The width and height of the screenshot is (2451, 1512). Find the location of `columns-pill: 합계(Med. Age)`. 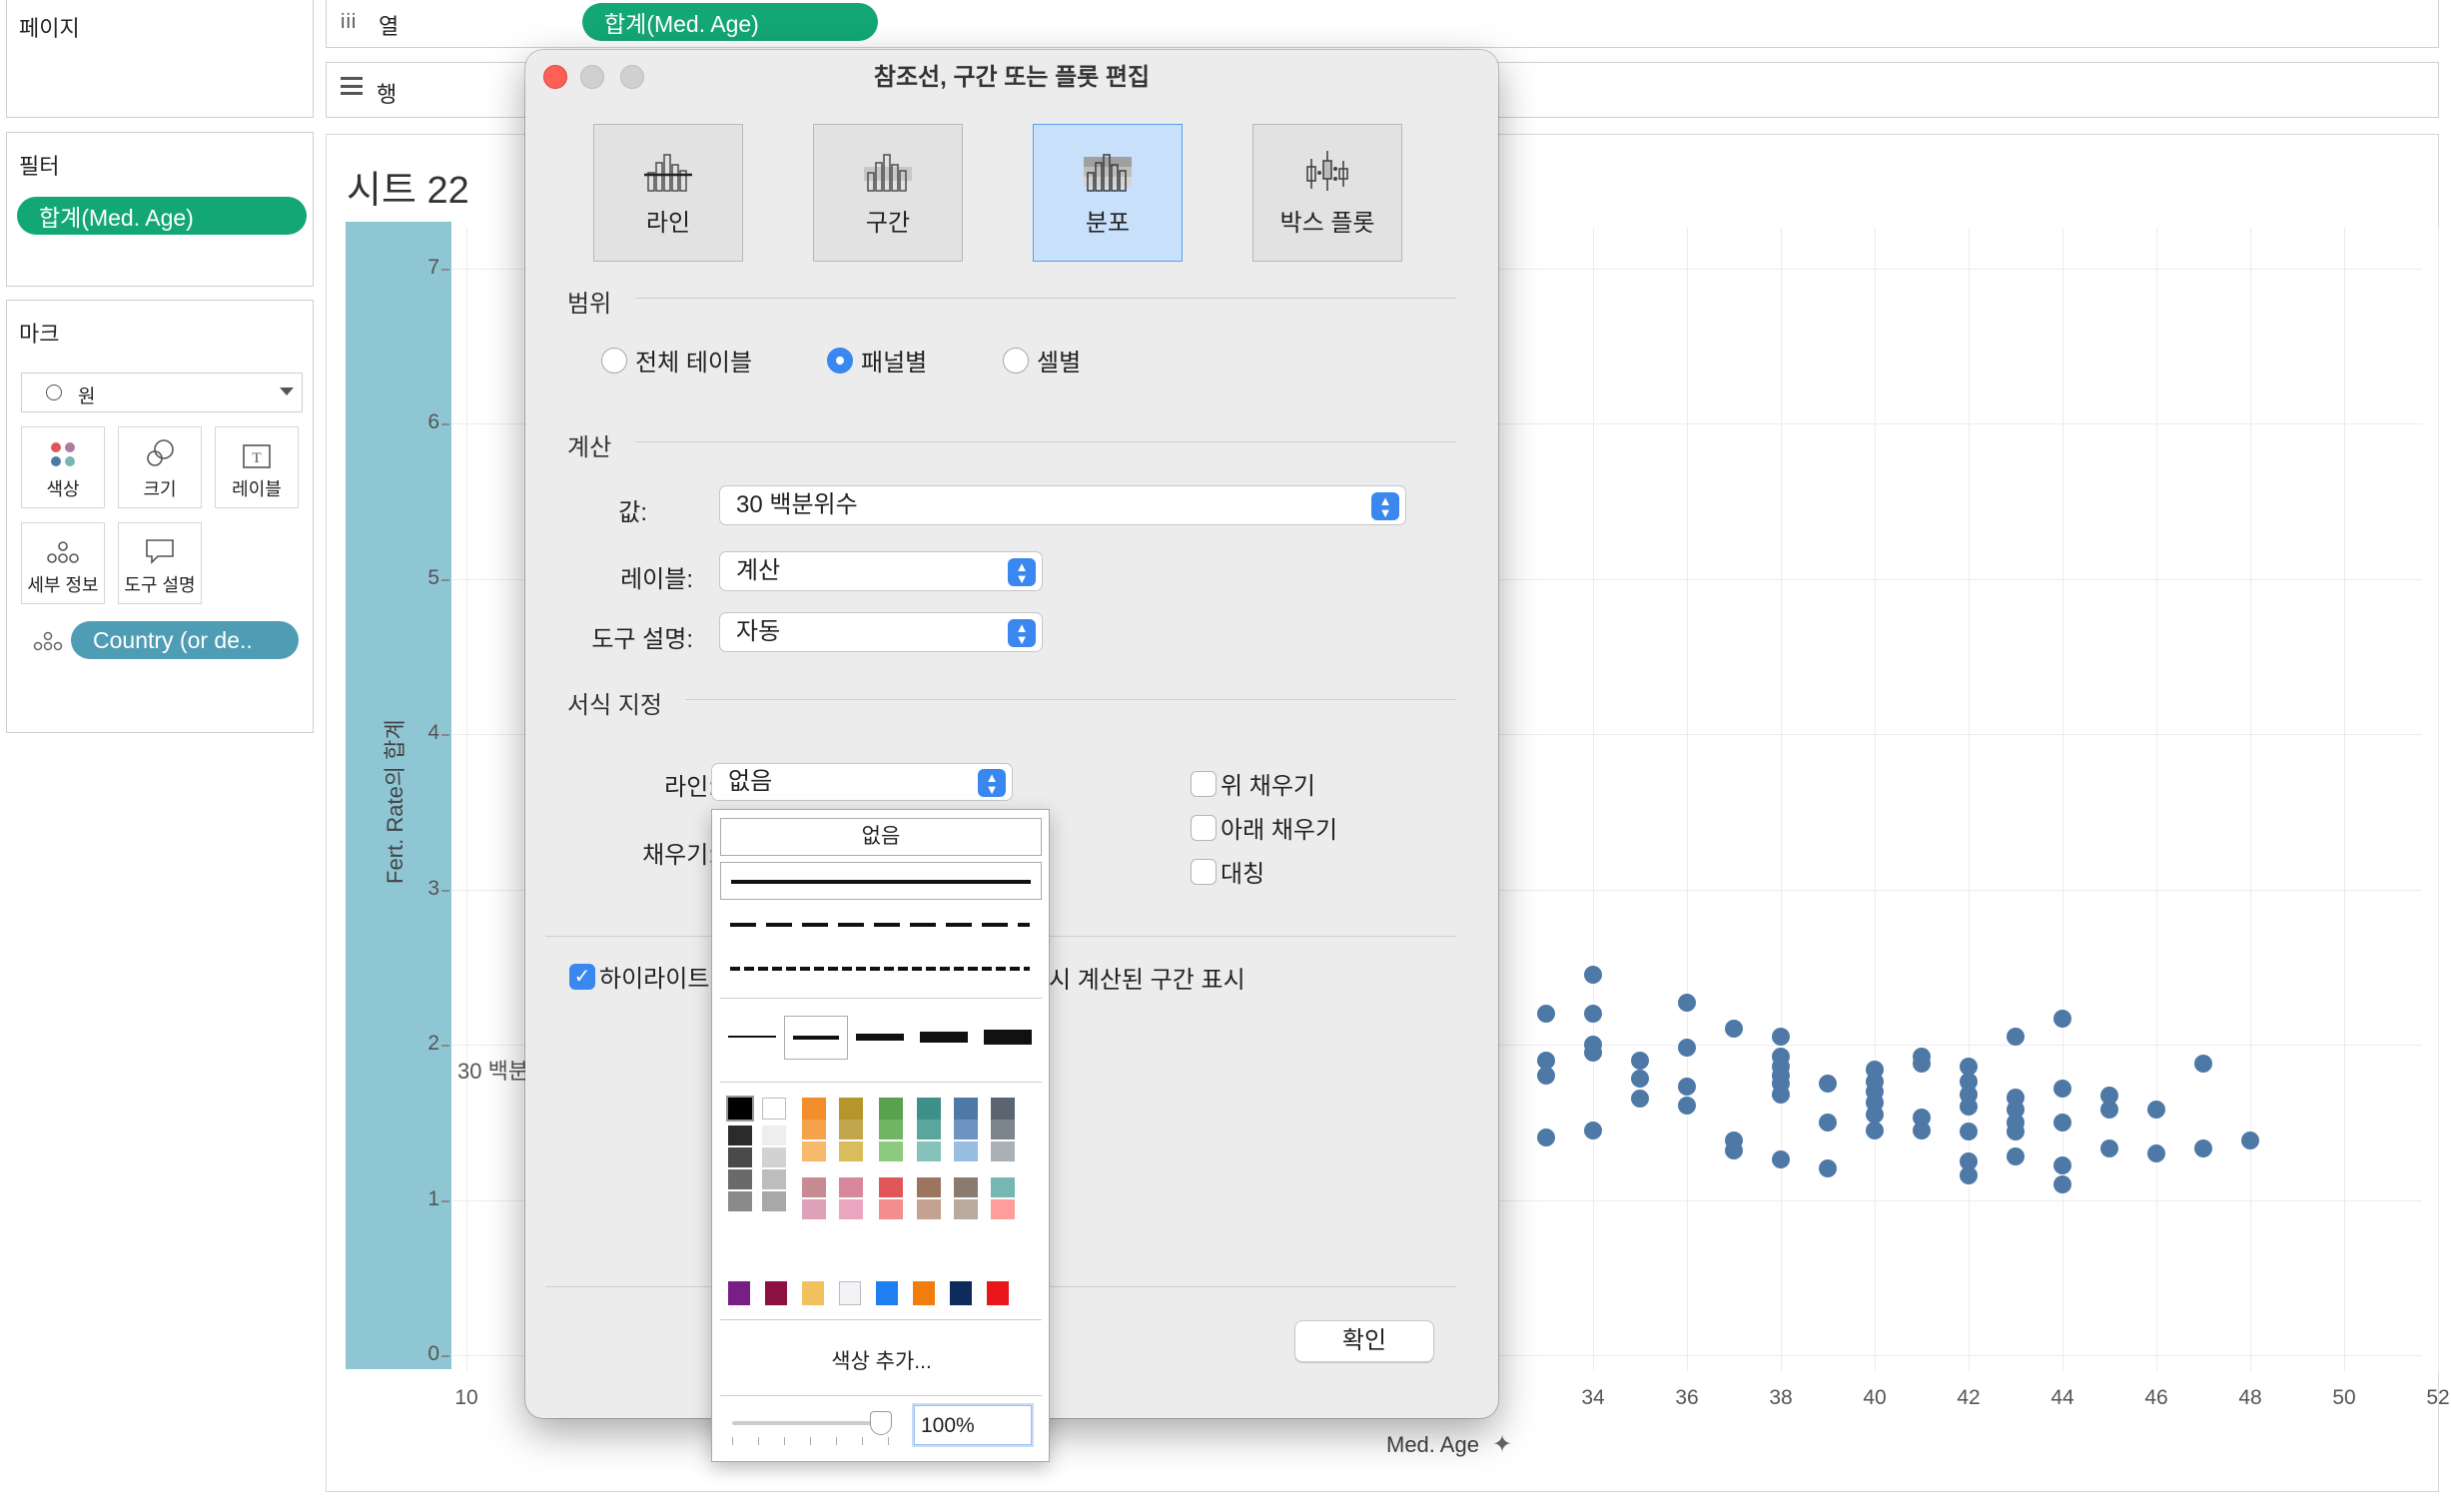

columns-pill: 합계(Med. Age) is located at coordinates (730, 22).